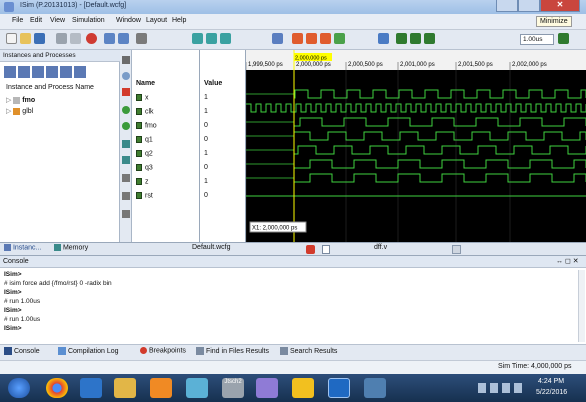  I want to click on tab-label: Find in Files Results, so click(237, 351).